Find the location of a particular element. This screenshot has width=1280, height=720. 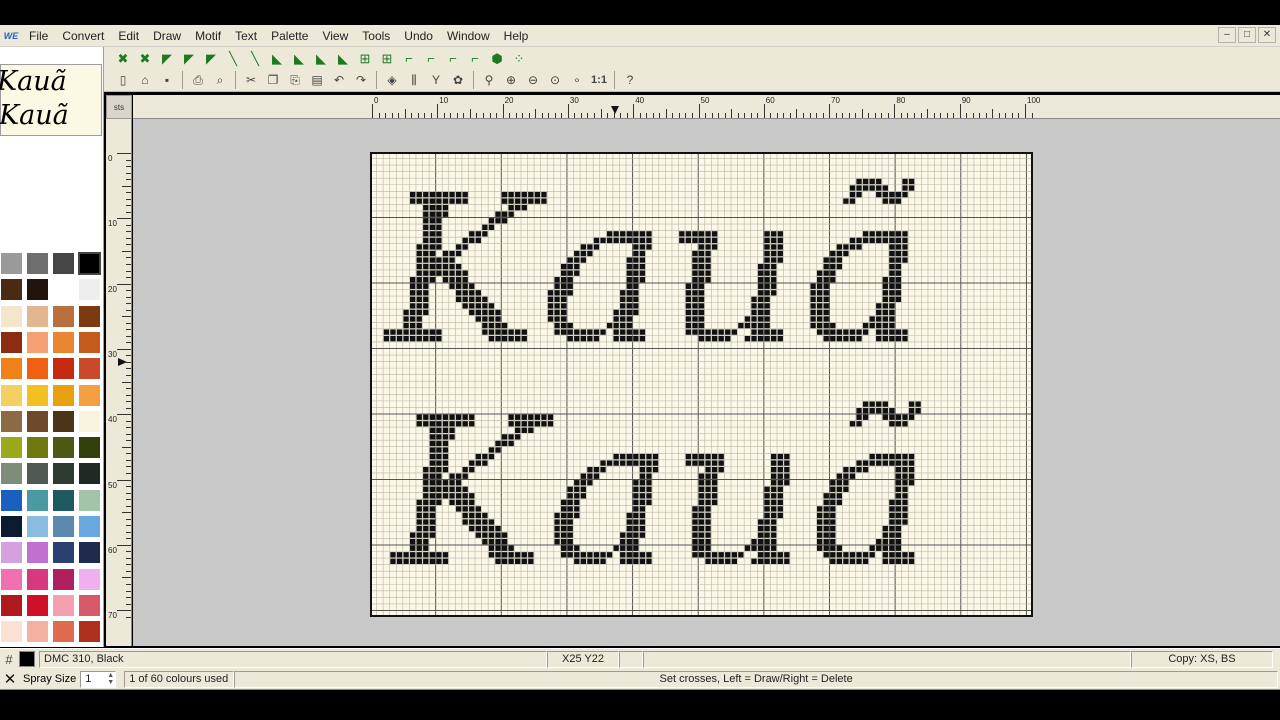

open-icon: ⌂ is located at coordinates (145, 80).